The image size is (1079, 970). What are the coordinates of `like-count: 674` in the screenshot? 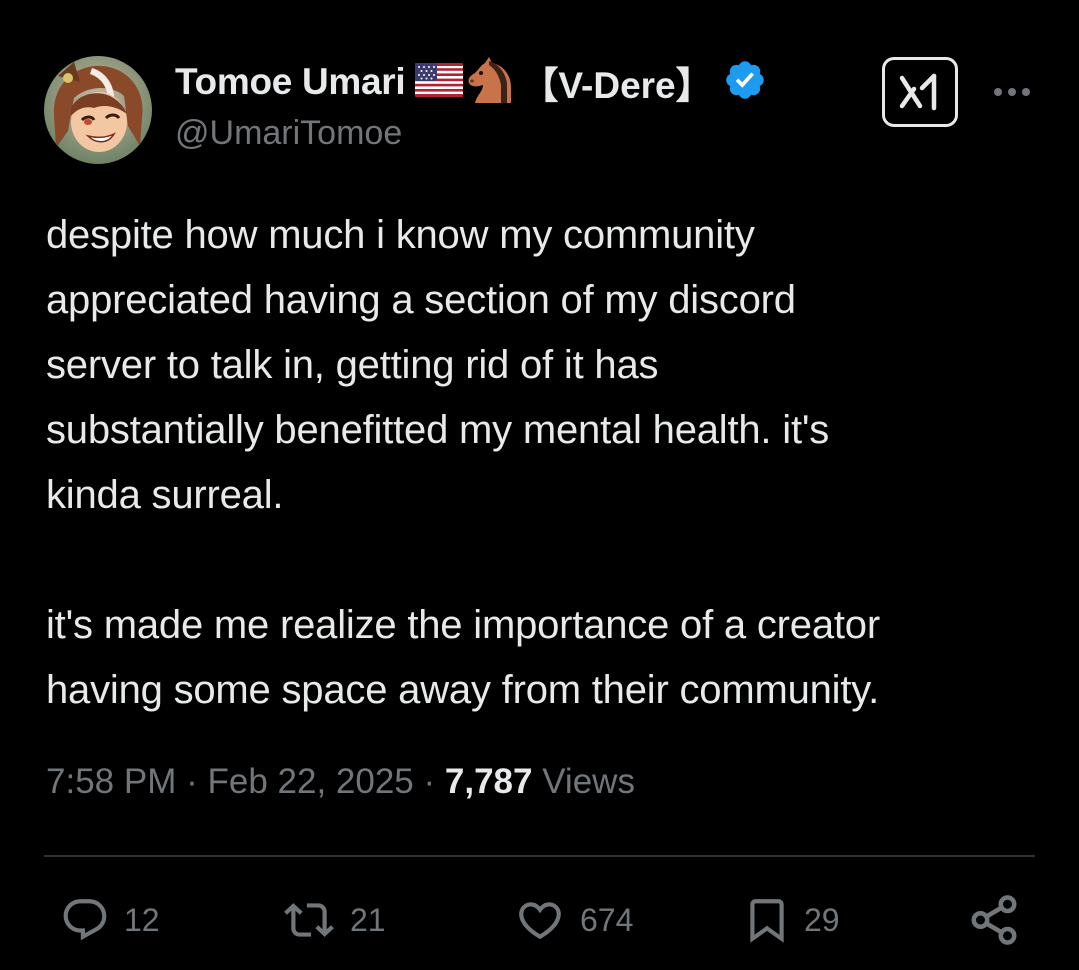 It's located at (607, 919).